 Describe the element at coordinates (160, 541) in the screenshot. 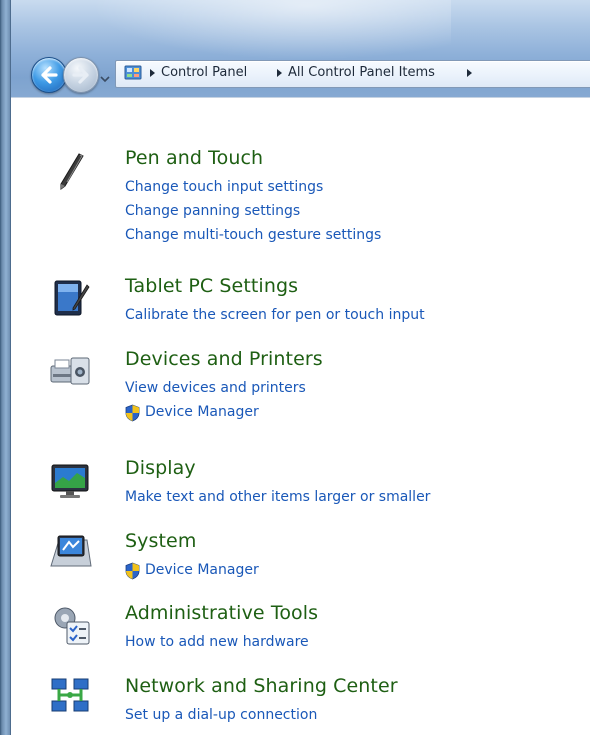

I see `item-title: System` at that location.